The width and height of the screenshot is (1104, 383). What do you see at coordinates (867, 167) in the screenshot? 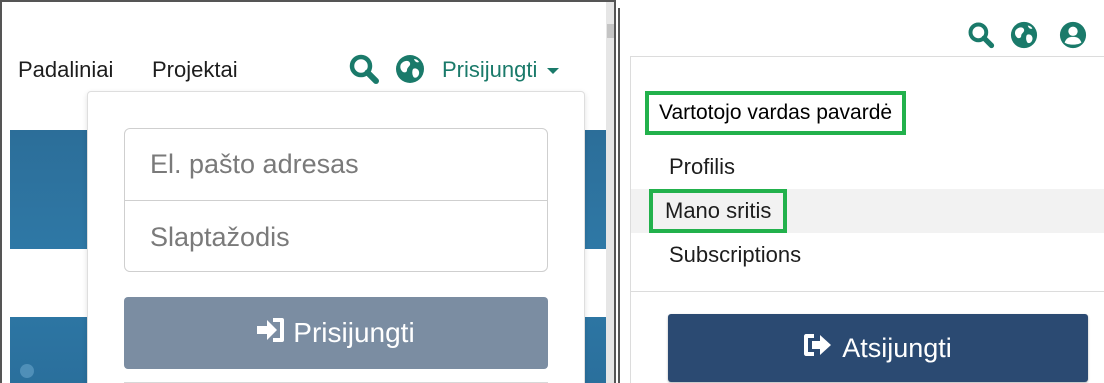
I see `menu-item-profilis: Profilis` at bounding box center [867, 167].